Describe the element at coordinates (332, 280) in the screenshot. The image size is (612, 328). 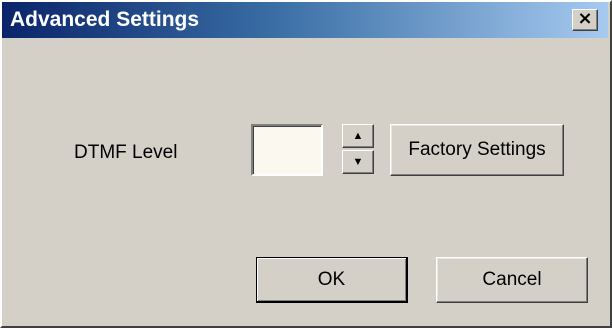
I see `ok-button: OK` at that location.